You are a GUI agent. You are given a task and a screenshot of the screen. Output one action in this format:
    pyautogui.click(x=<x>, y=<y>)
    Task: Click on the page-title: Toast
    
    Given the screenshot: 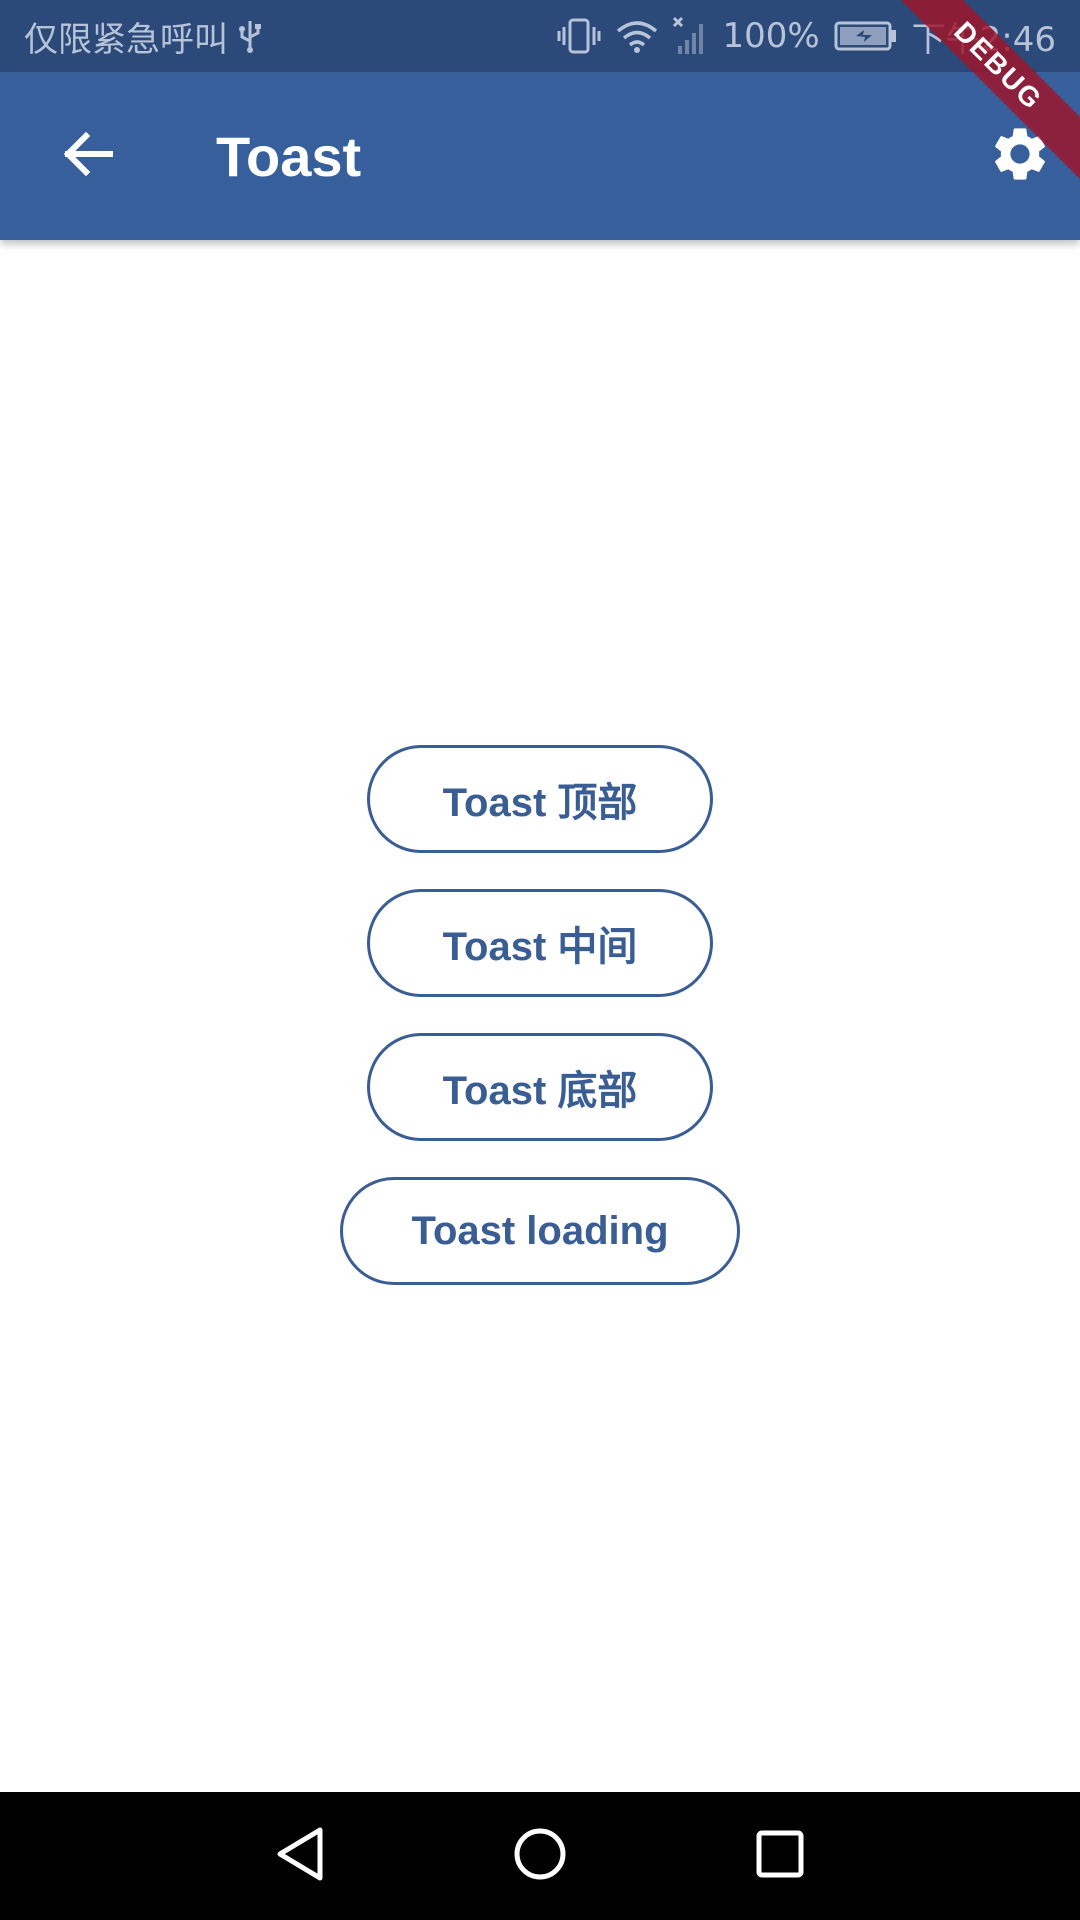 What is the action you would take?
    pyautogui.click(x=289, y=156)
    